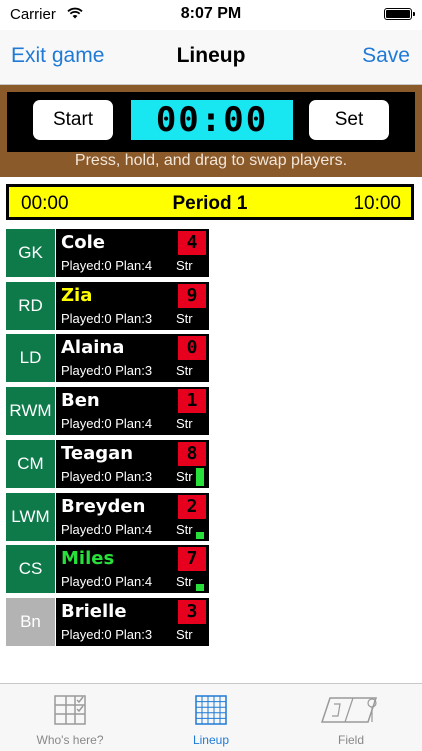  Describe the element at coordinates (211, 740) in the screenshot. I see `tab-label: Lineup` at that location.